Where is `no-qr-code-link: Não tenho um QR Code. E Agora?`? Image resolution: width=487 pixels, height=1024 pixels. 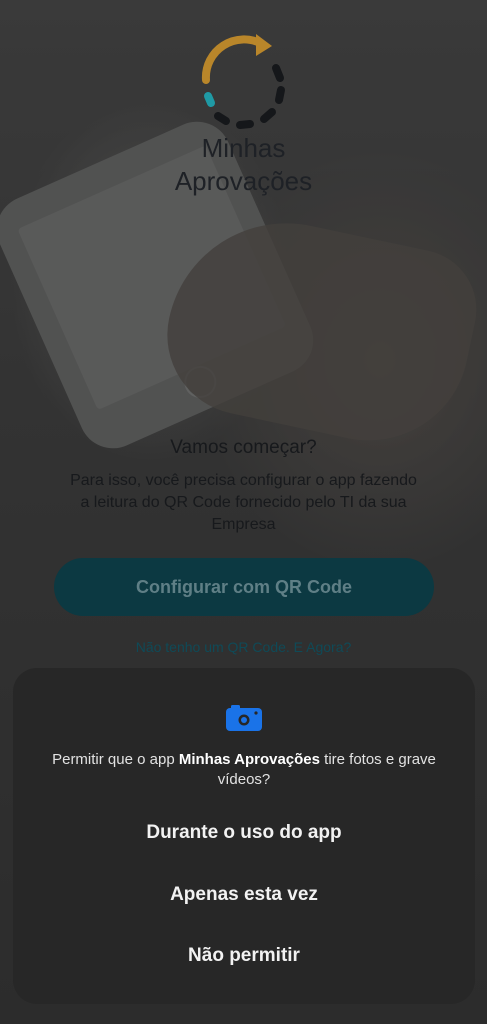 no-qr-code-link: Não tenho um QR Code. E Agora? is located at coordinates (243, 647).